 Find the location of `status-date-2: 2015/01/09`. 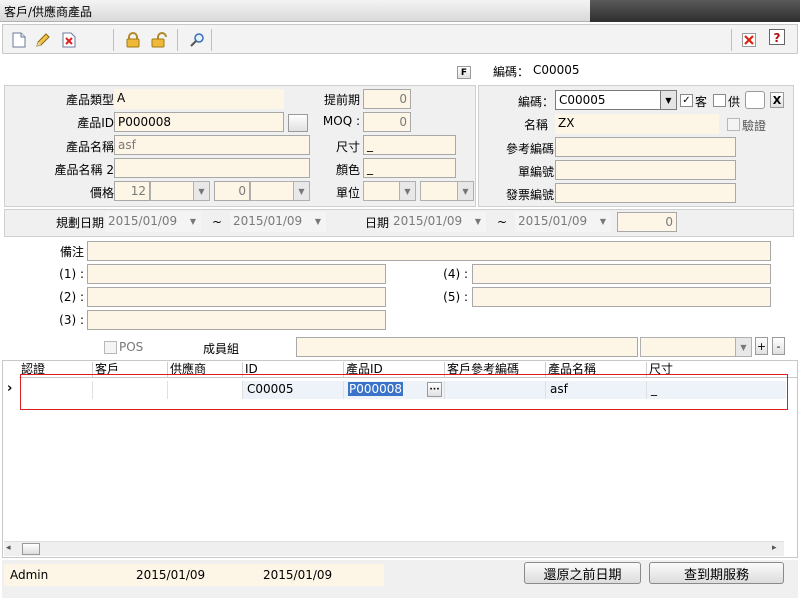

status-date-2: 2015/01/09 is located at coordinates (298, 575).